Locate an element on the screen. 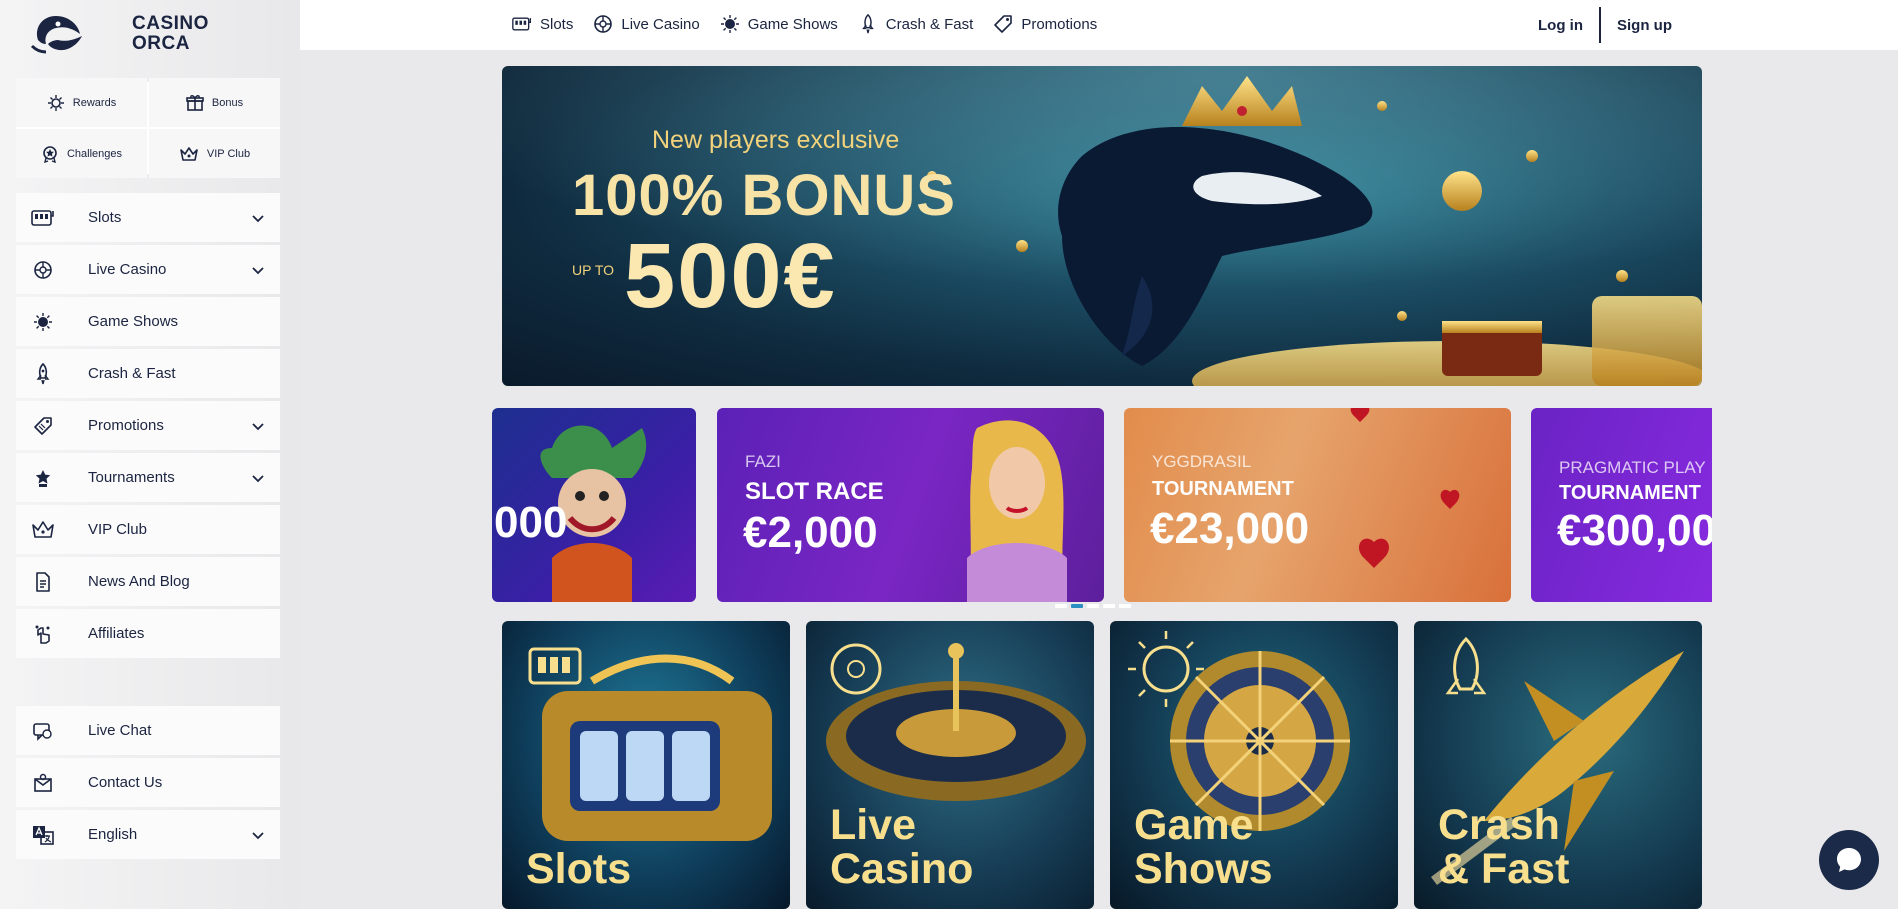 The image size is (1898, 909). gift-icon is located at coordinates (195, 102).